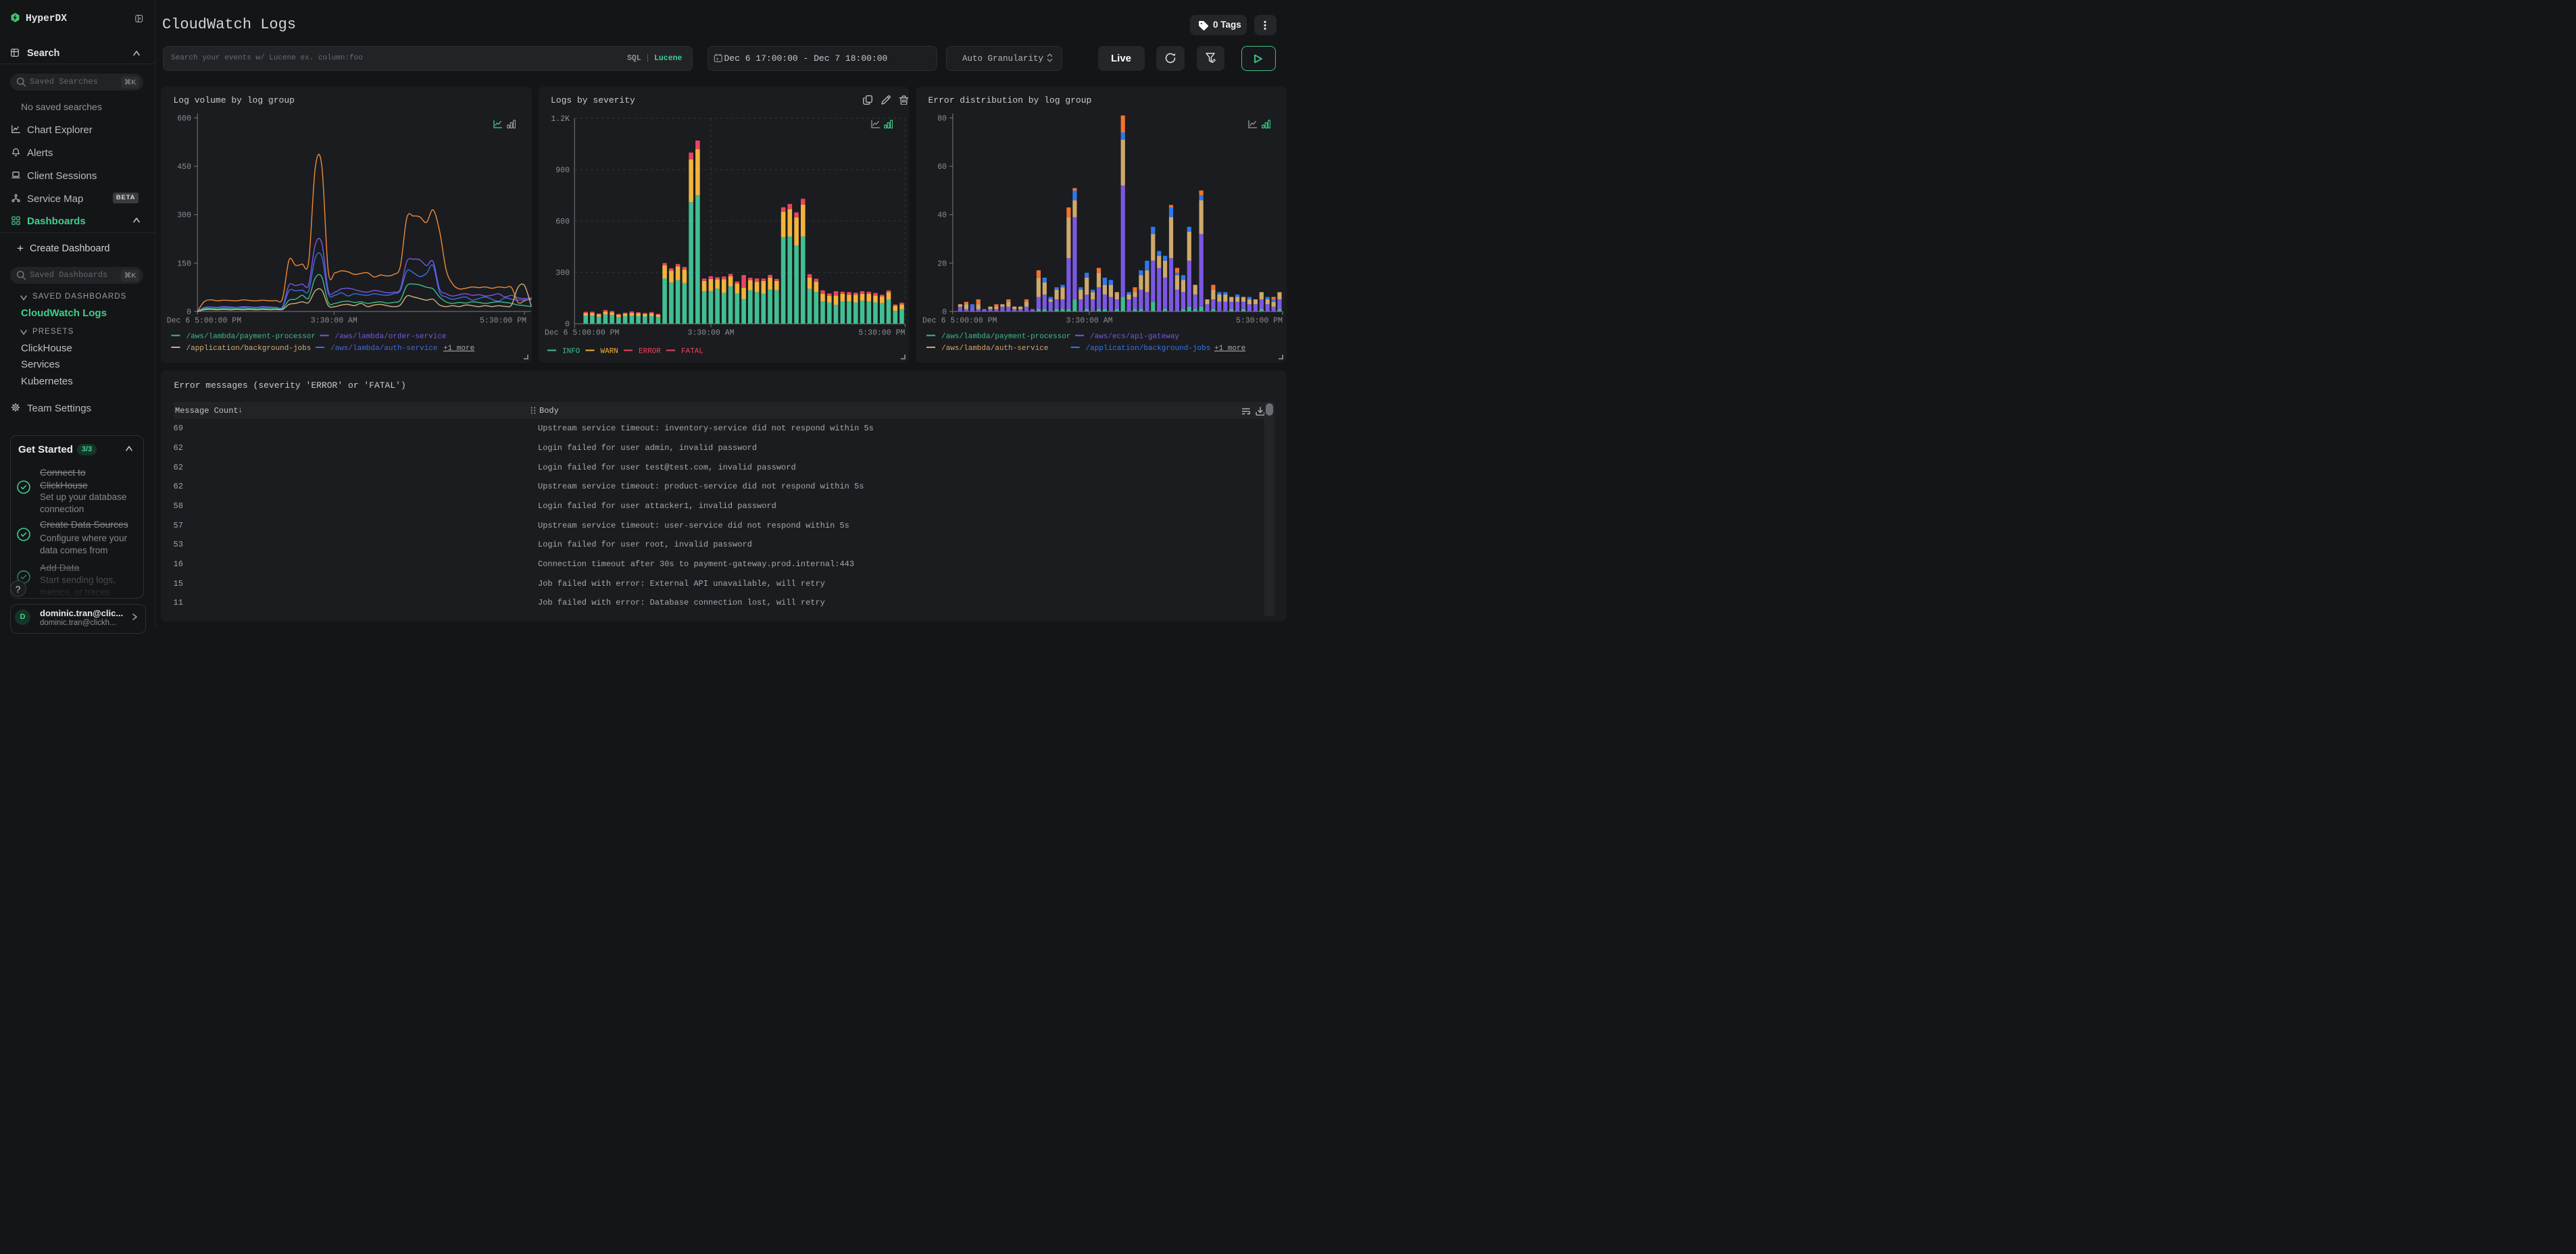 This screenshot has width=2576, height=1254. What do you see at coordinates (692, 352) in the screenshot?
I see `svg-text: FATAL` at bounding box center [692, 352].